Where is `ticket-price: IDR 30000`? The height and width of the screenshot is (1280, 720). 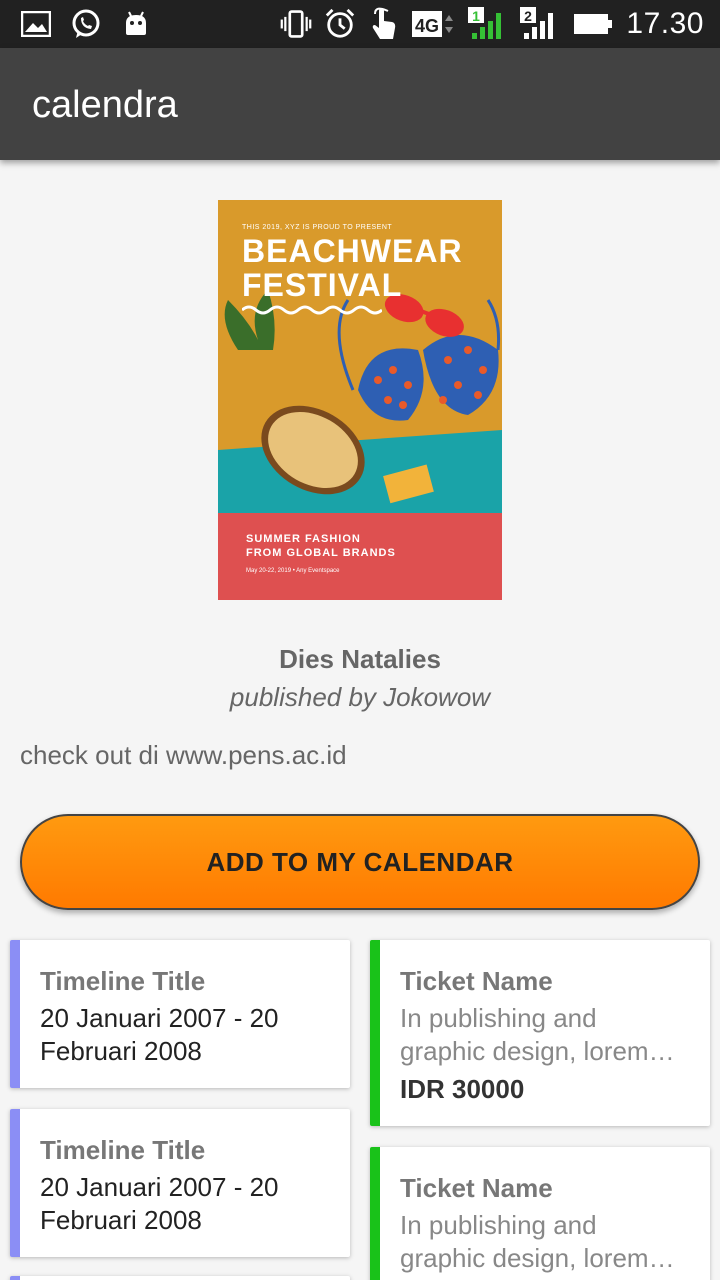 ticket-price: IDR 30000 is located at coordinates (462, 1089).